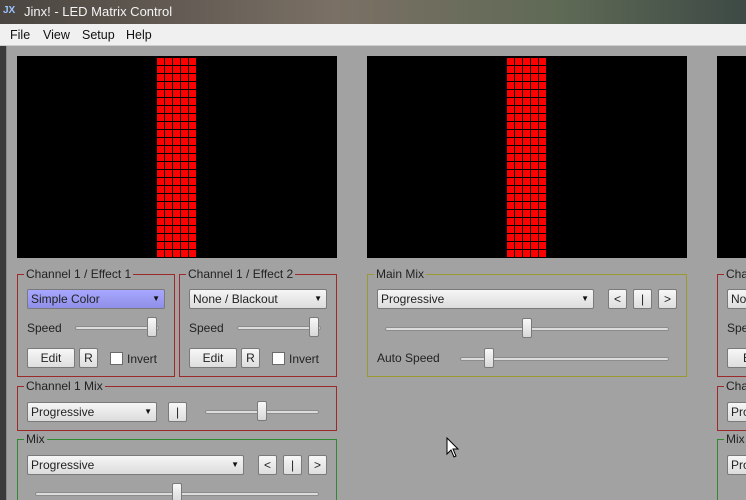 This screenshot has height=500, width=746. I want to click on effect1-combo-text: Simple Color, so click(65, 299).